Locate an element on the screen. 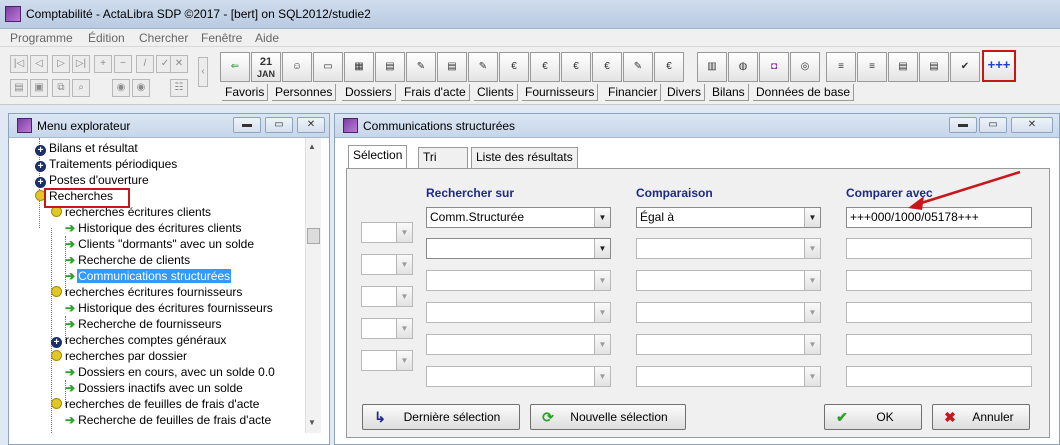  calendar-icon: 21 JAN is located at coordinates (266, 67).